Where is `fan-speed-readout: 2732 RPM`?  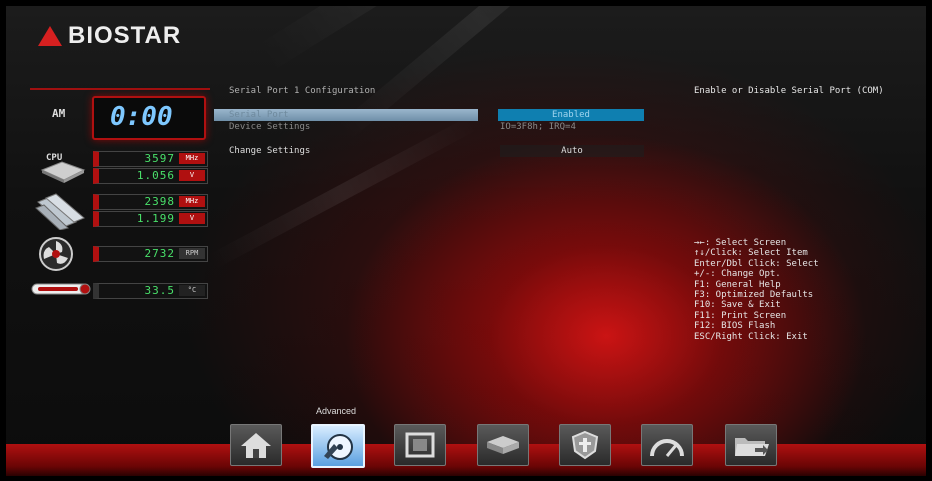
fan-speed-readout: 2732 RPM is located at coordinates (150, 254).